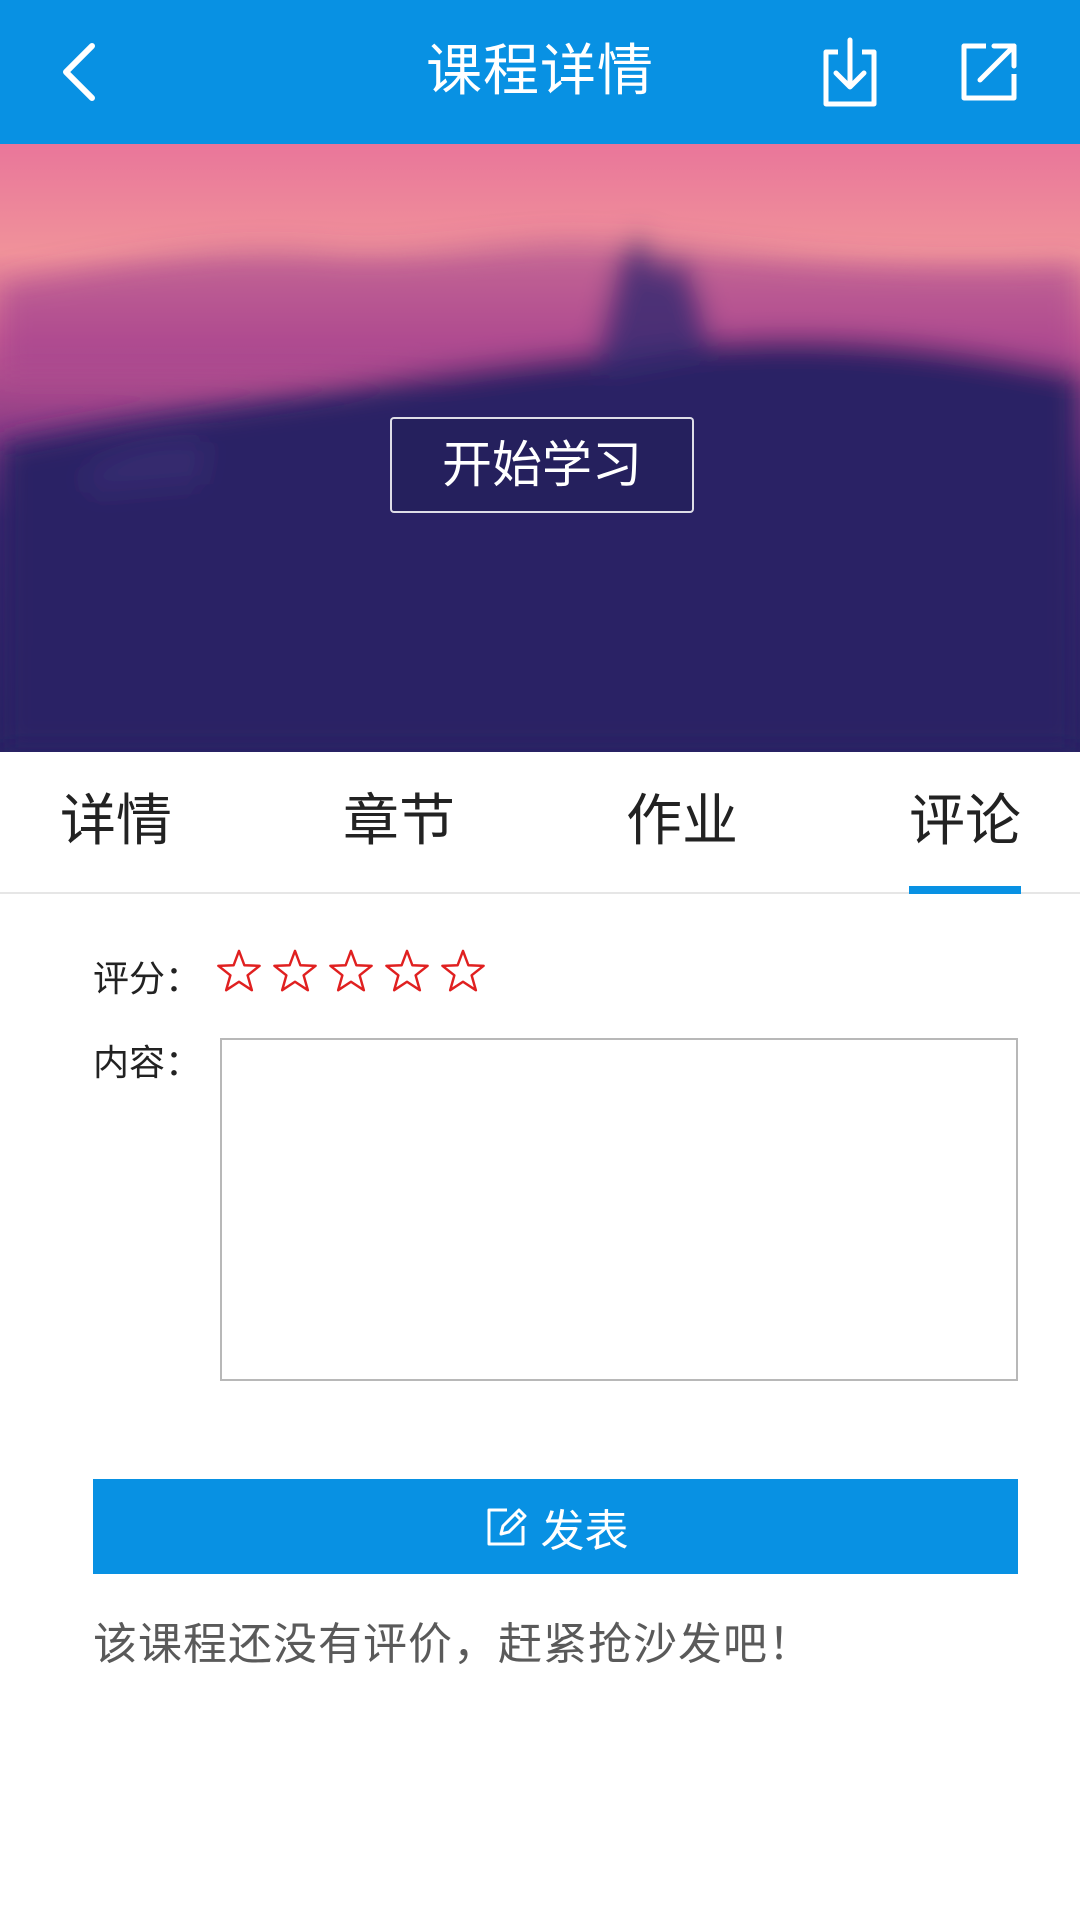 The height and width of the screenshot is (1907, 1080). I want to click on share-external-icon, so click(988, 72).